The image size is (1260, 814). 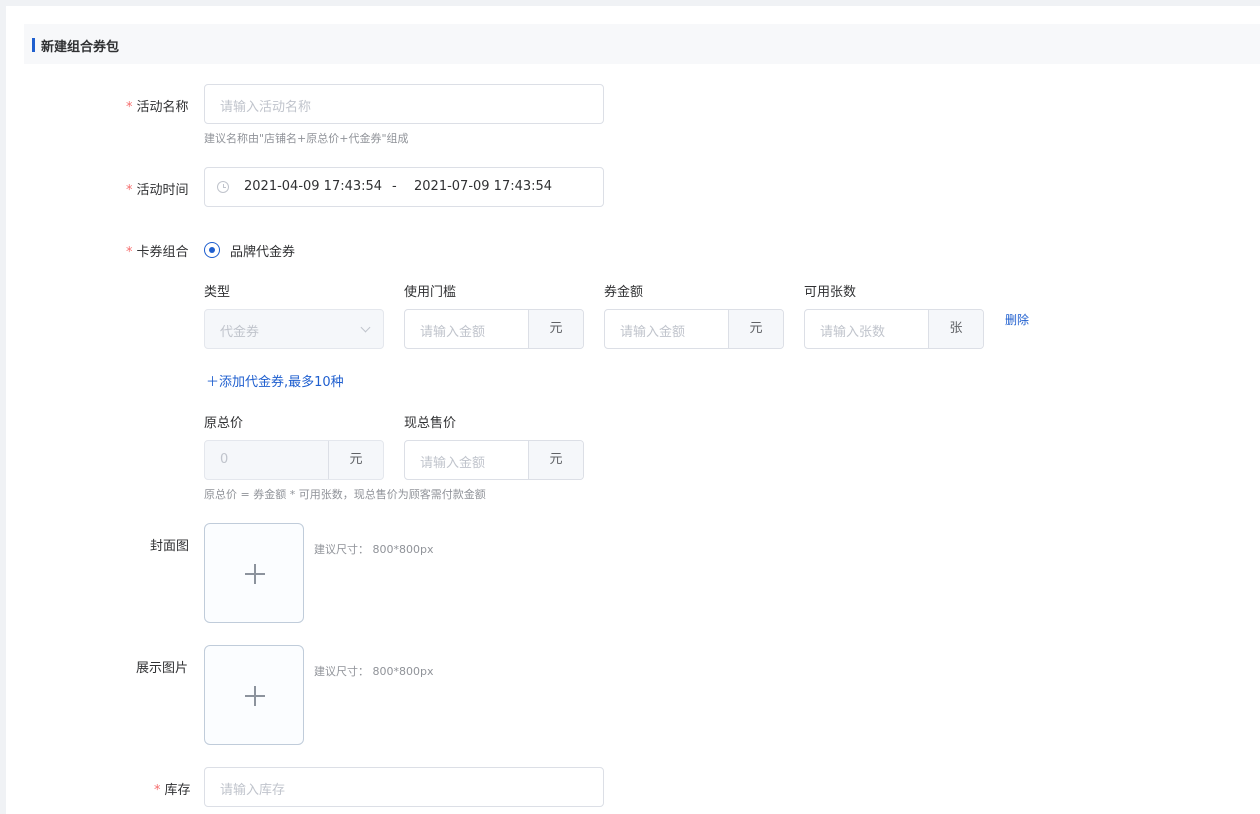 What do you see at coordinates (494, 329) in the screenshot?
I see `threshold-input: 请输入金额 元` at bounding box center [494, 329].